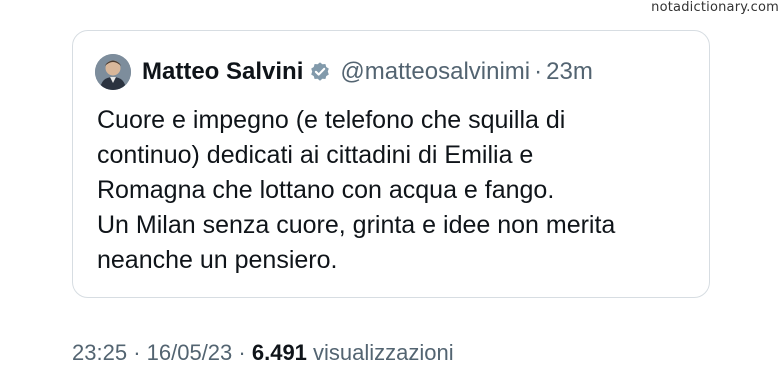 Image resolution: width=783 pixels, height=391 pixels. Describe the element at coordinates (320, 72) in the screenshot. I see `verified-badge-icon` at that location.